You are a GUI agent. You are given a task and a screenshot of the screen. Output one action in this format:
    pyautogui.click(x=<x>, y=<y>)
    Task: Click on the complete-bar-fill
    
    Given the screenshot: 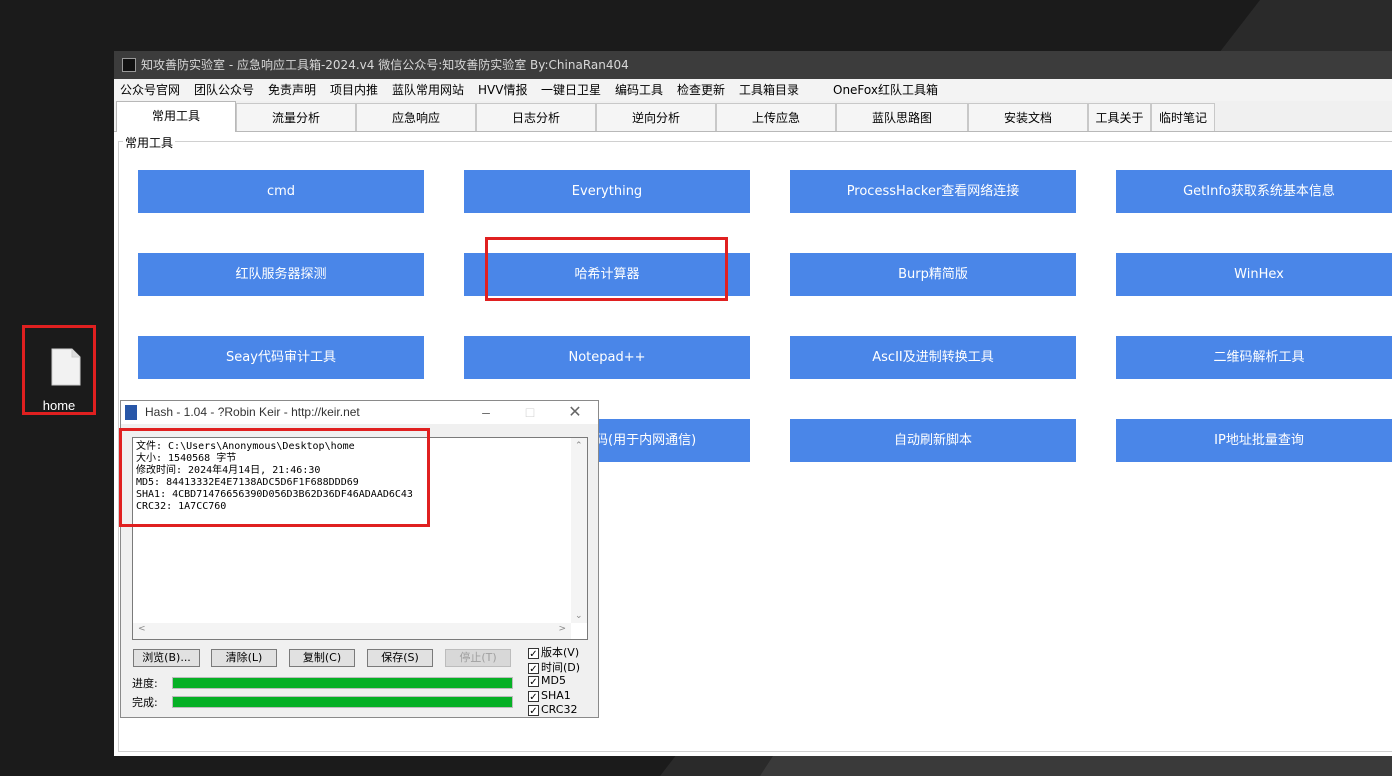 What is the action you would take?
    pyautogui.click(x=342, y=702)
    